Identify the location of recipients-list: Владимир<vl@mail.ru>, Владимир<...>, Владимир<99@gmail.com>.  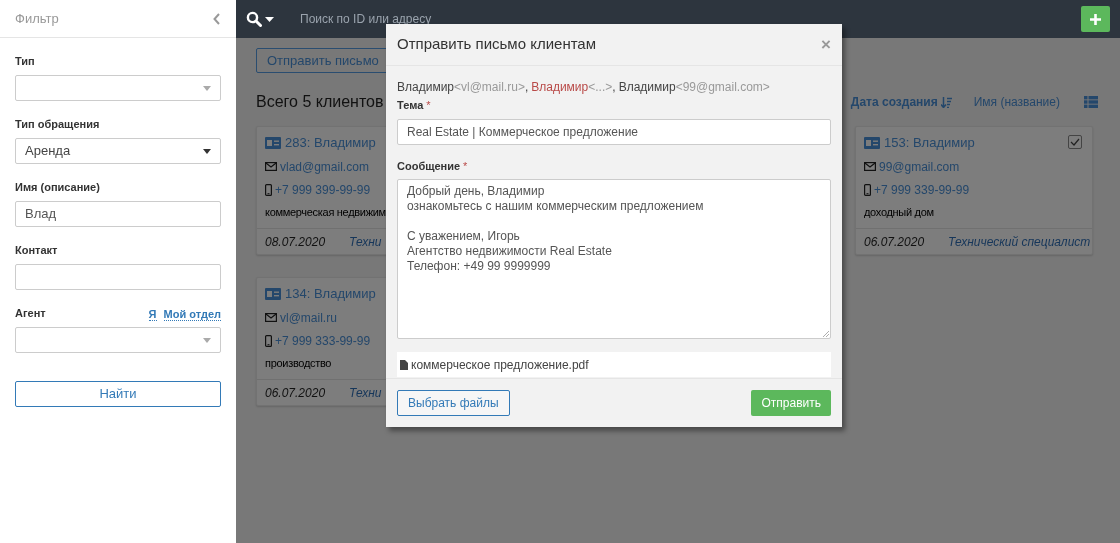
(614, 87).